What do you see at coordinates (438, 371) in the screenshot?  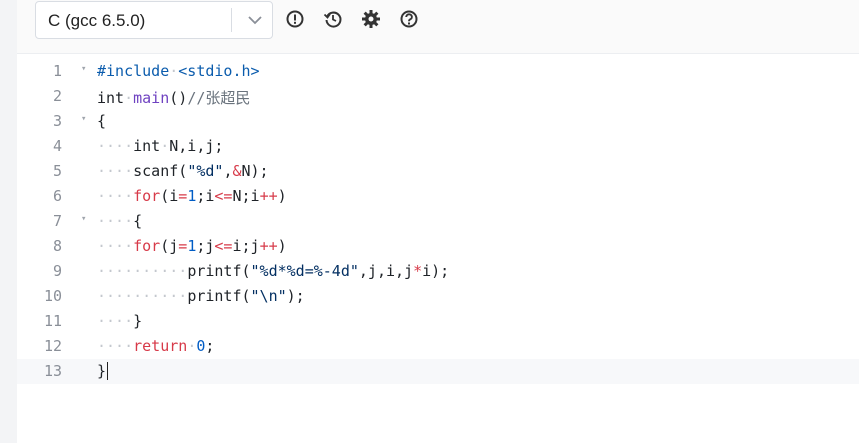 I see `code-line-active: 13 }` at bounding box center [438, 371].